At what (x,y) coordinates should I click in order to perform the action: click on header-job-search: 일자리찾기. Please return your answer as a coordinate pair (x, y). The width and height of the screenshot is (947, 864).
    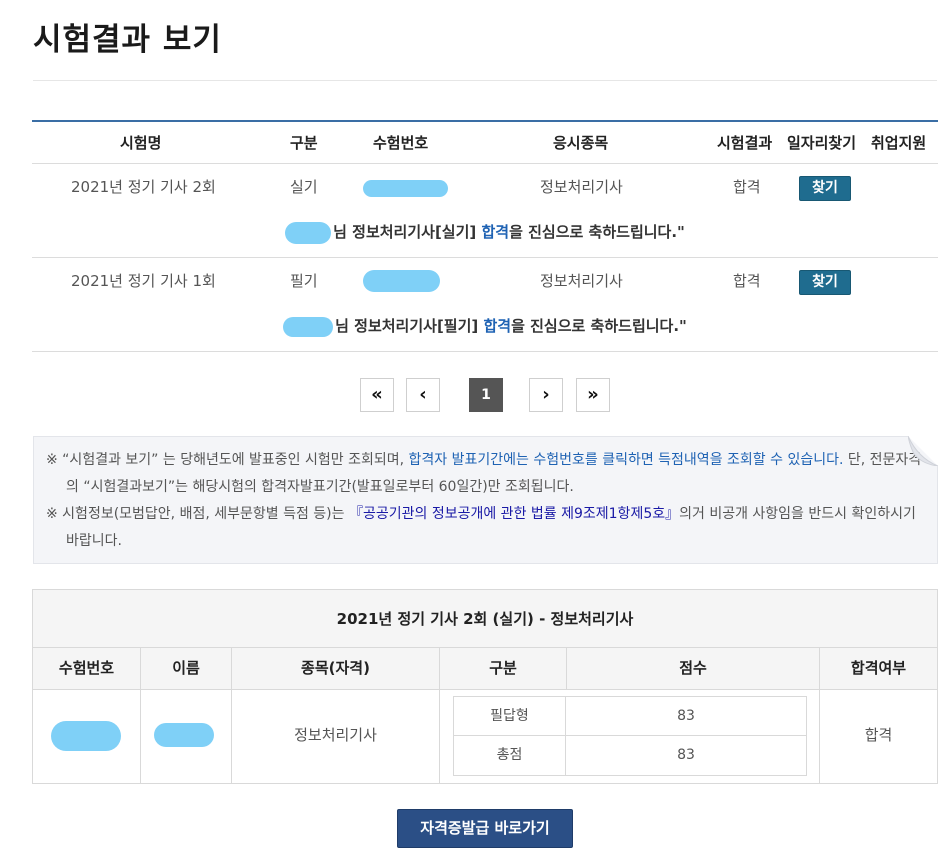
    Looking at the image, I should click on (822, 143).